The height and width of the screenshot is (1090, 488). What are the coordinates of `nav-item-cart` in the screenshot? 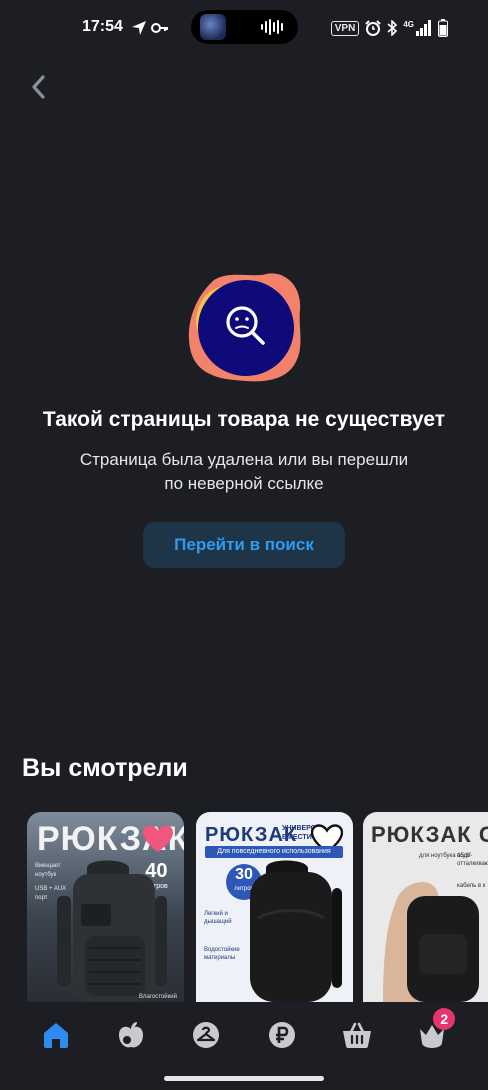 It's located at (357, 1035).